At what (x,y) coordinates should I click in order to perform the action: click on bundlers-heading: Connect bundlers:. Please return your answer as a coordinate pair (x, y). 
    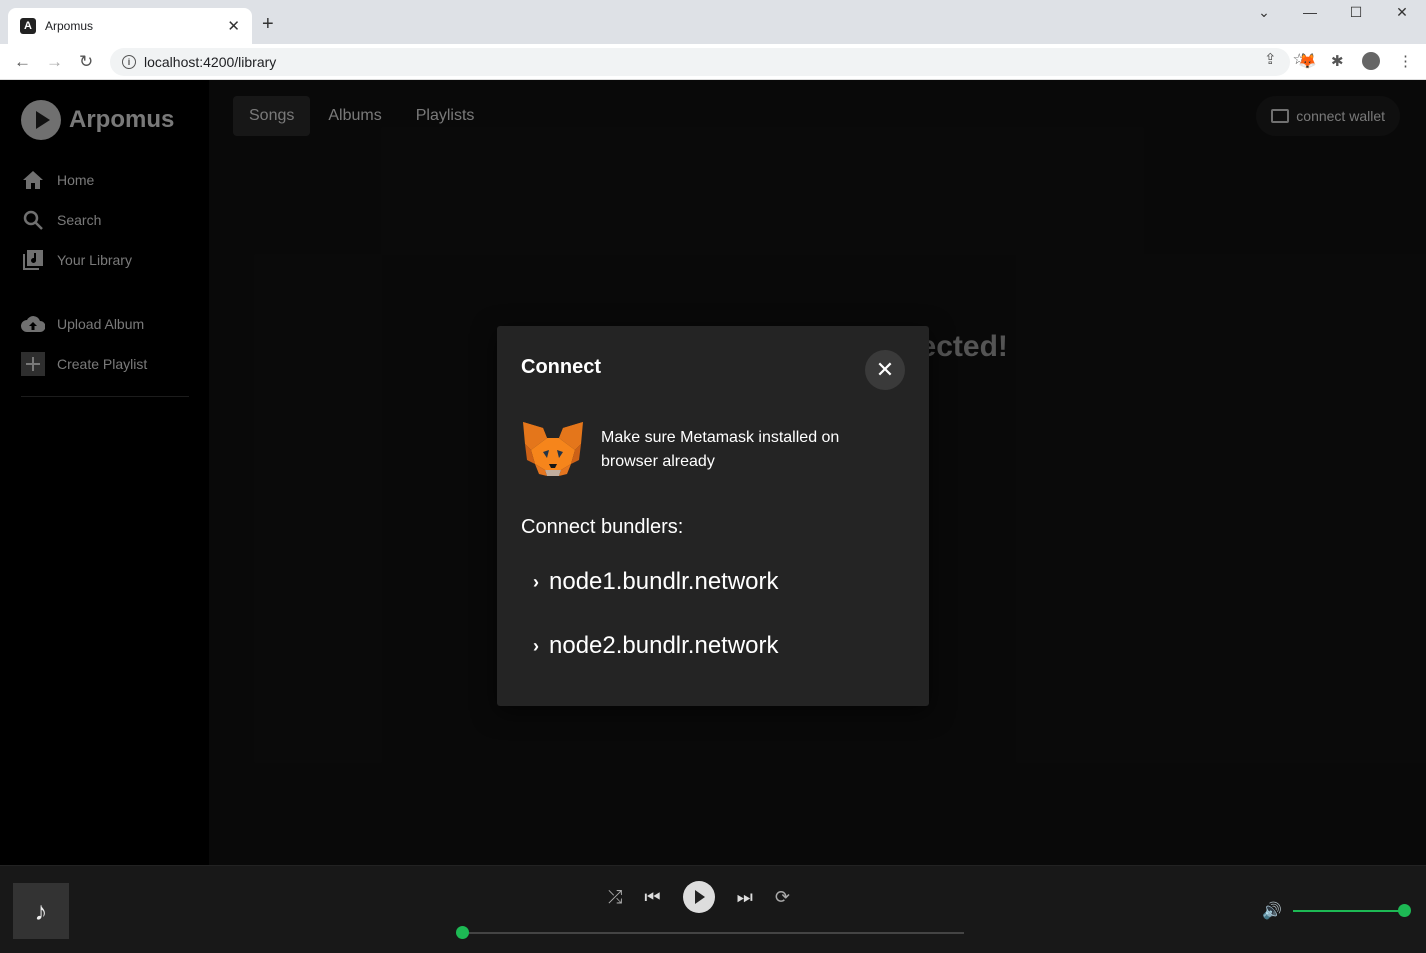
    Looking at the image, I should click on (602, 527).